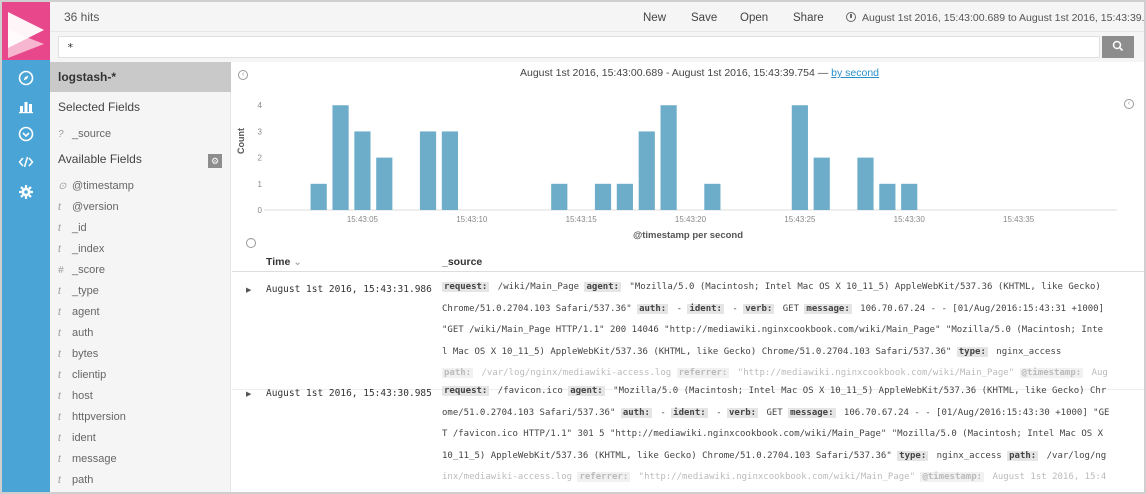 This screenshot has width=1146, height=494. Describe the element at coordinates (26, 78) in the screenshot. I see `discover-compass-icon` at that location.